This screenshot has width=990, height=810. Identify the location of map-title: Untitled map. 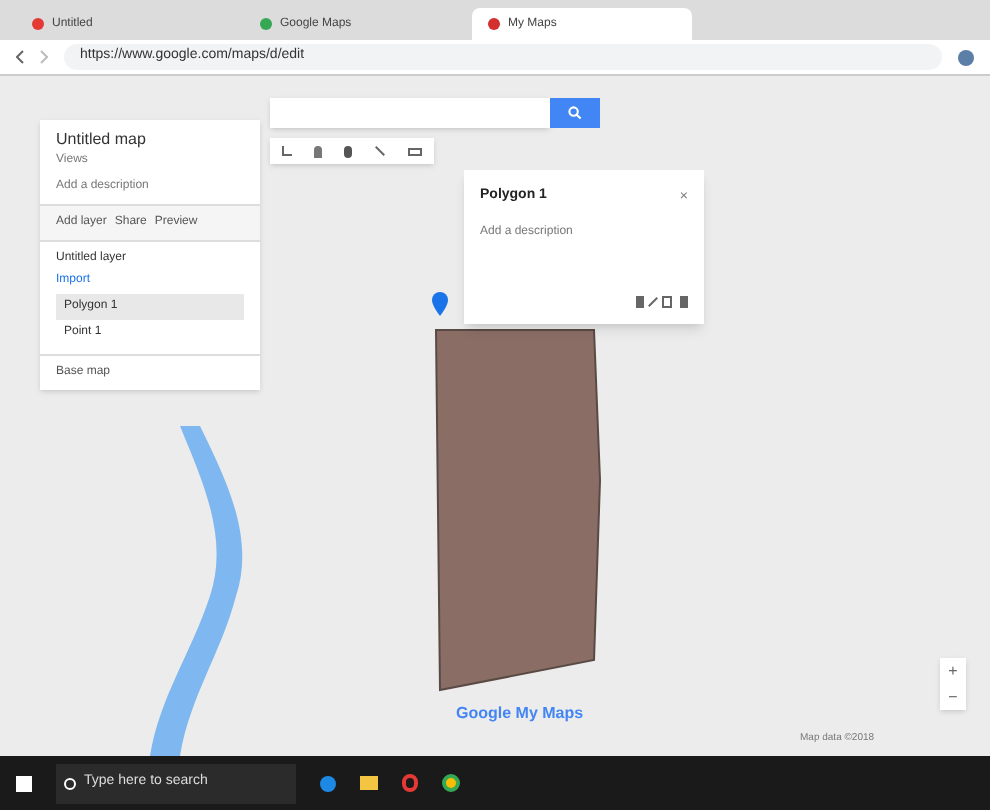
(150, 140).